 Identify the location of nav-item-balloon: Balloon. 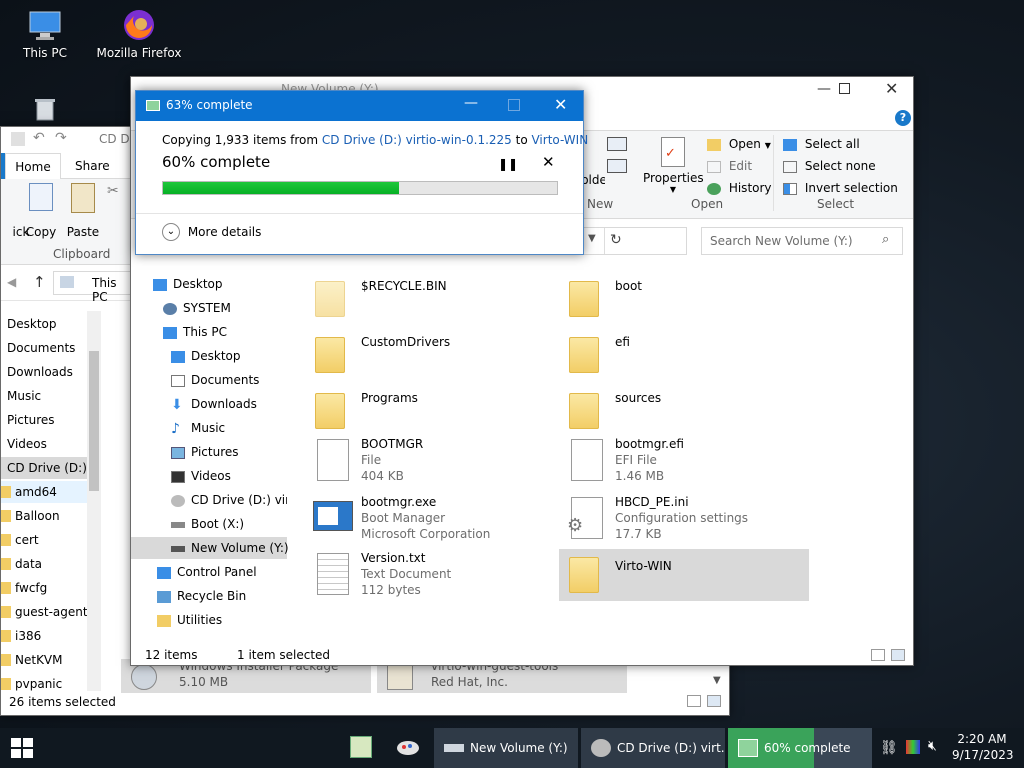
(30, 516).